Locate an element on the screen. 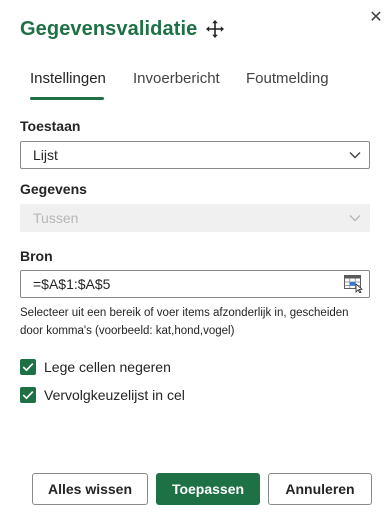 This screenshot has width=392, height=524. dialog-title: Gegevensvalidatie is located at coordinates (109, 28).